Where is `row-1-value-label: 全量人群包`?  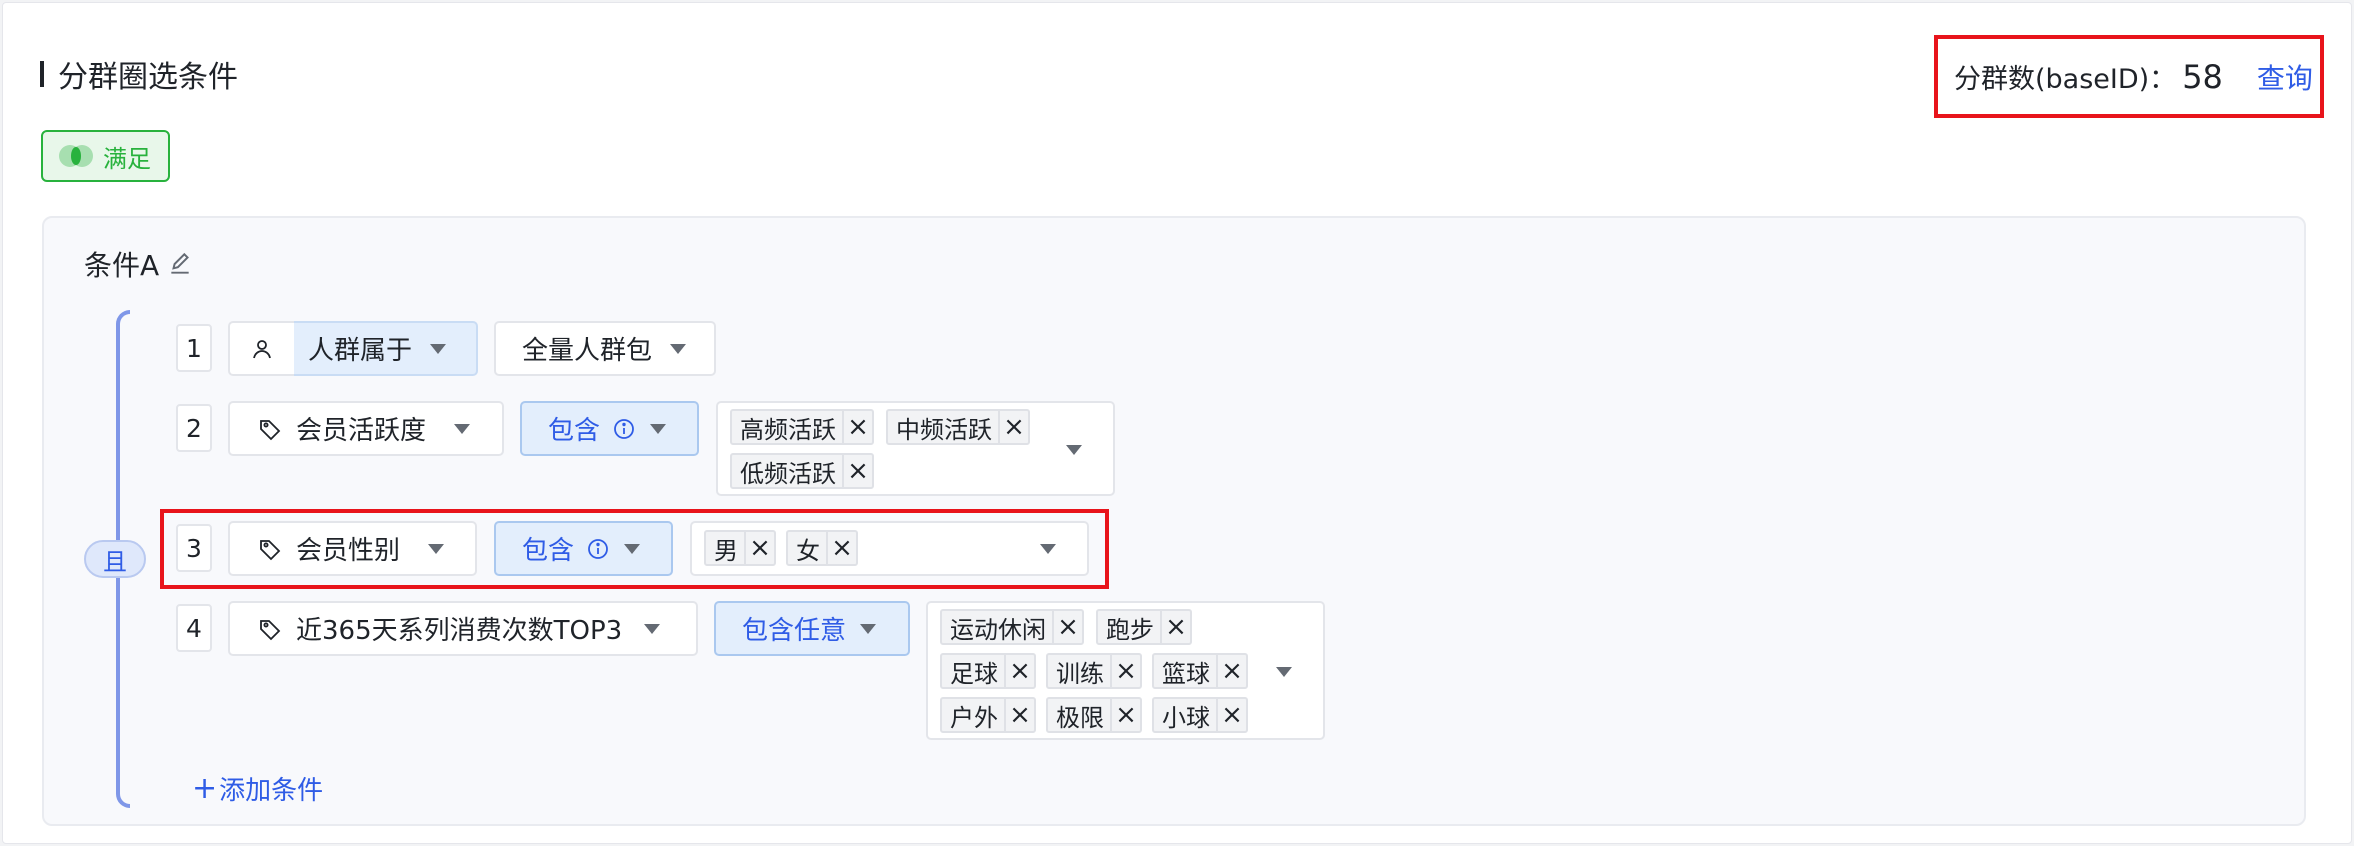
row-1-value-label: 全量人群包 is located at coordinates (587, 351).